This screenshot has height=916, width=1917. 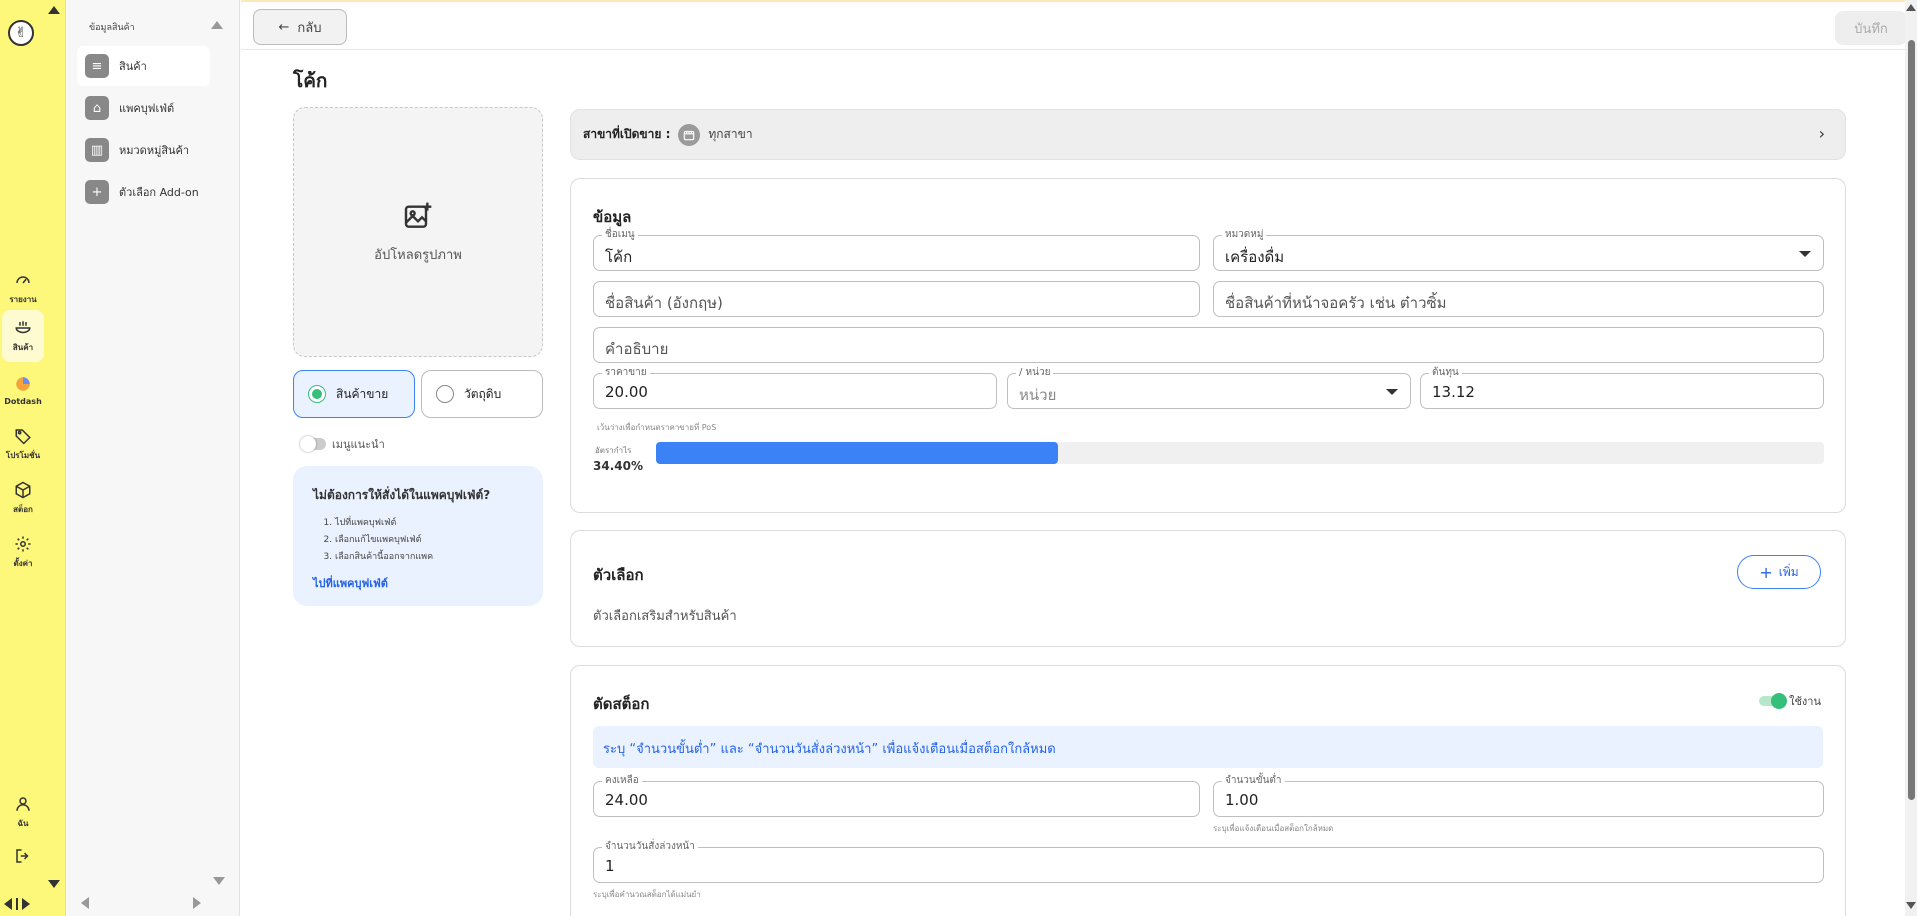 I want to click on rail-item-label: สต็อก, so click(x=23, y=509).